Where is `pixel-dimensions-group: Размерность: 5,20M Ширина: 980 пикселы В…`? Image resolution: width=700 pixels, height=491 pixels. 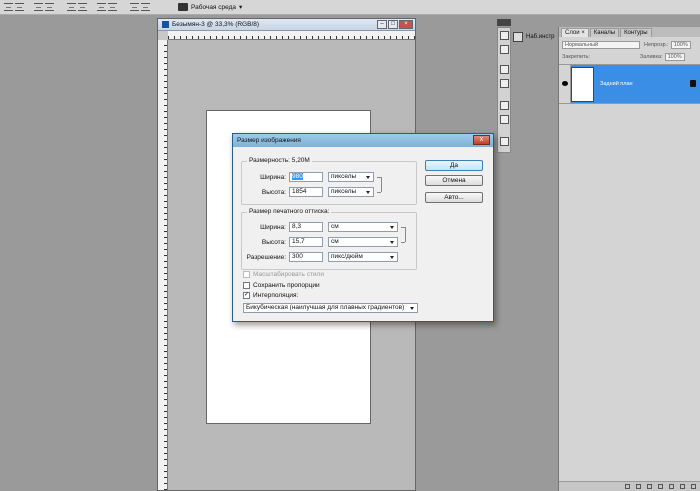 pixel-dimensions-group: Размерность: 5,20M Ширина: 980 пикселы В… is located at coordinates (329, 181).